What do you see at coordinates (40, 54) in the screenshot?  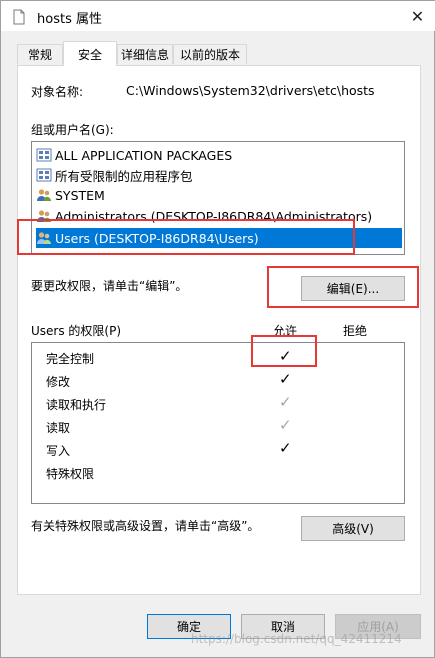 I see `tab-general: 常规` at bounding box center [40, 54].